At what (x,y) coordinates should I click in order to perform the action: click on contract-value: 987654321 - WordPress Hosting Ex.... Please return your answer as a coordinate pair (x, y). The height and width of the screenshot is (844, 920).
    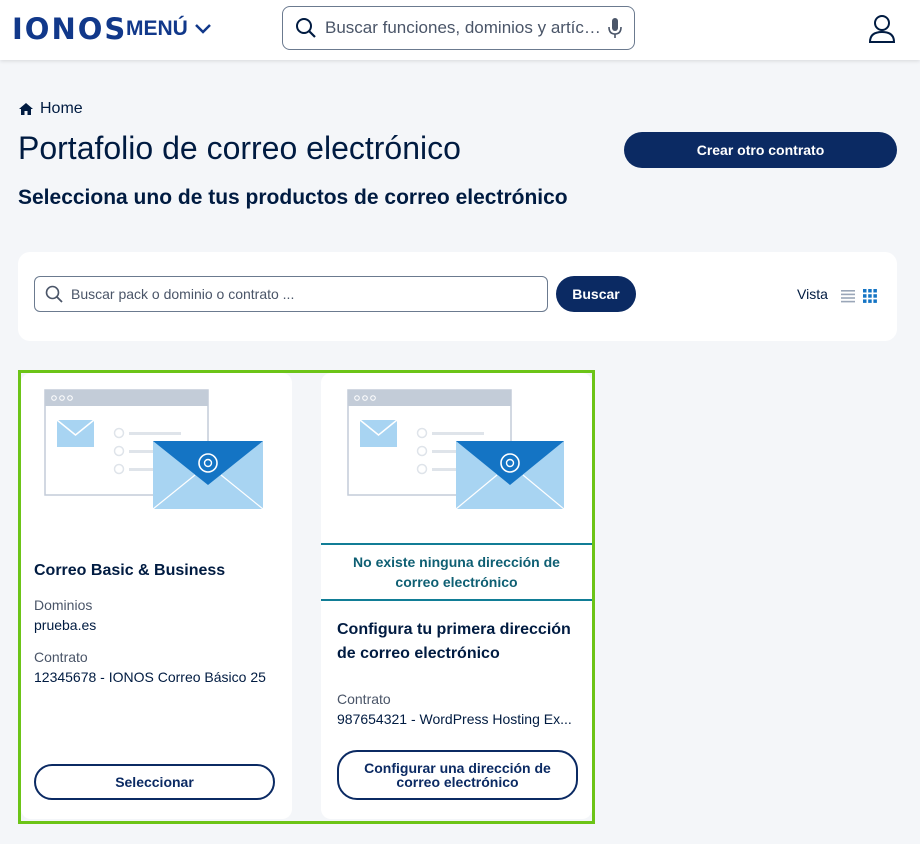
    Looking at the image, I should click on (454, 719).